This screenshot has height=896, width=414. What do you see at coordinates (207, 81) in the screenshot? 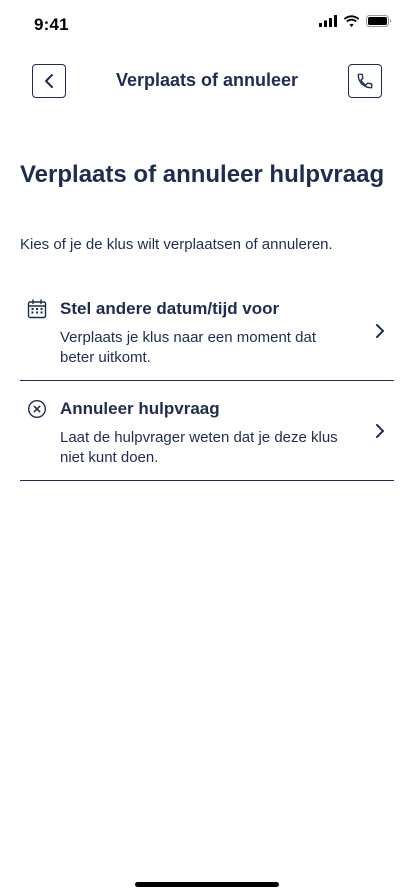
I see `nav-bar: Verplaats of annuleer` at bounding box center [207, 81].